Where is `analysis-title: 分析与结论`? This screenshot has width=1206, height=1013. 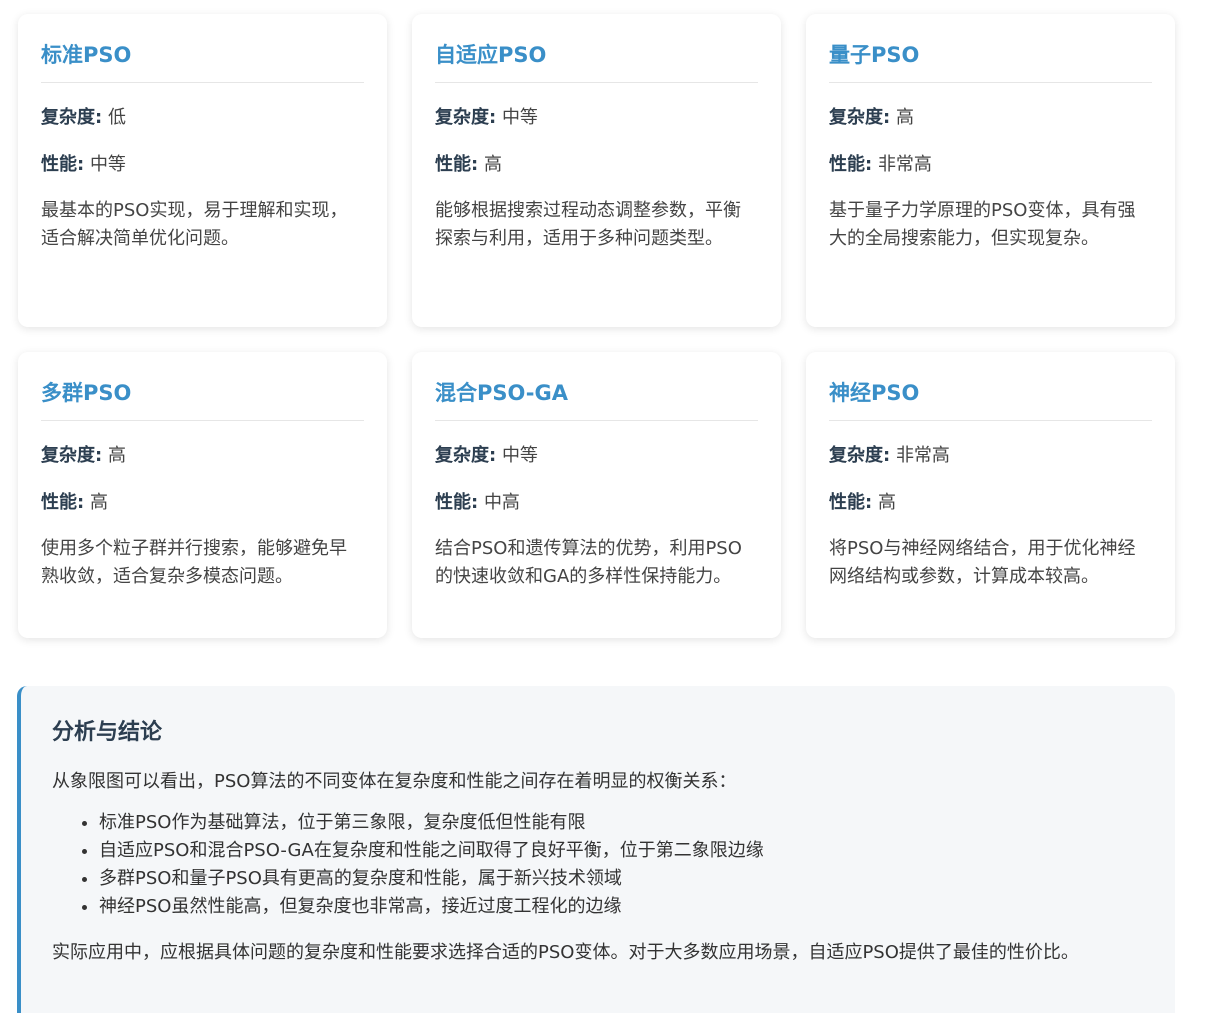 analysis-title: 分析与结论 is located at coordinates (107, 732).